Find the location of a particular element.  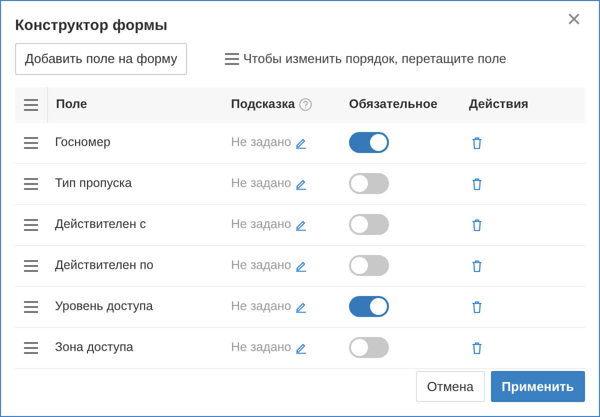

column-header: Поле is located at coordinates (72, 105).